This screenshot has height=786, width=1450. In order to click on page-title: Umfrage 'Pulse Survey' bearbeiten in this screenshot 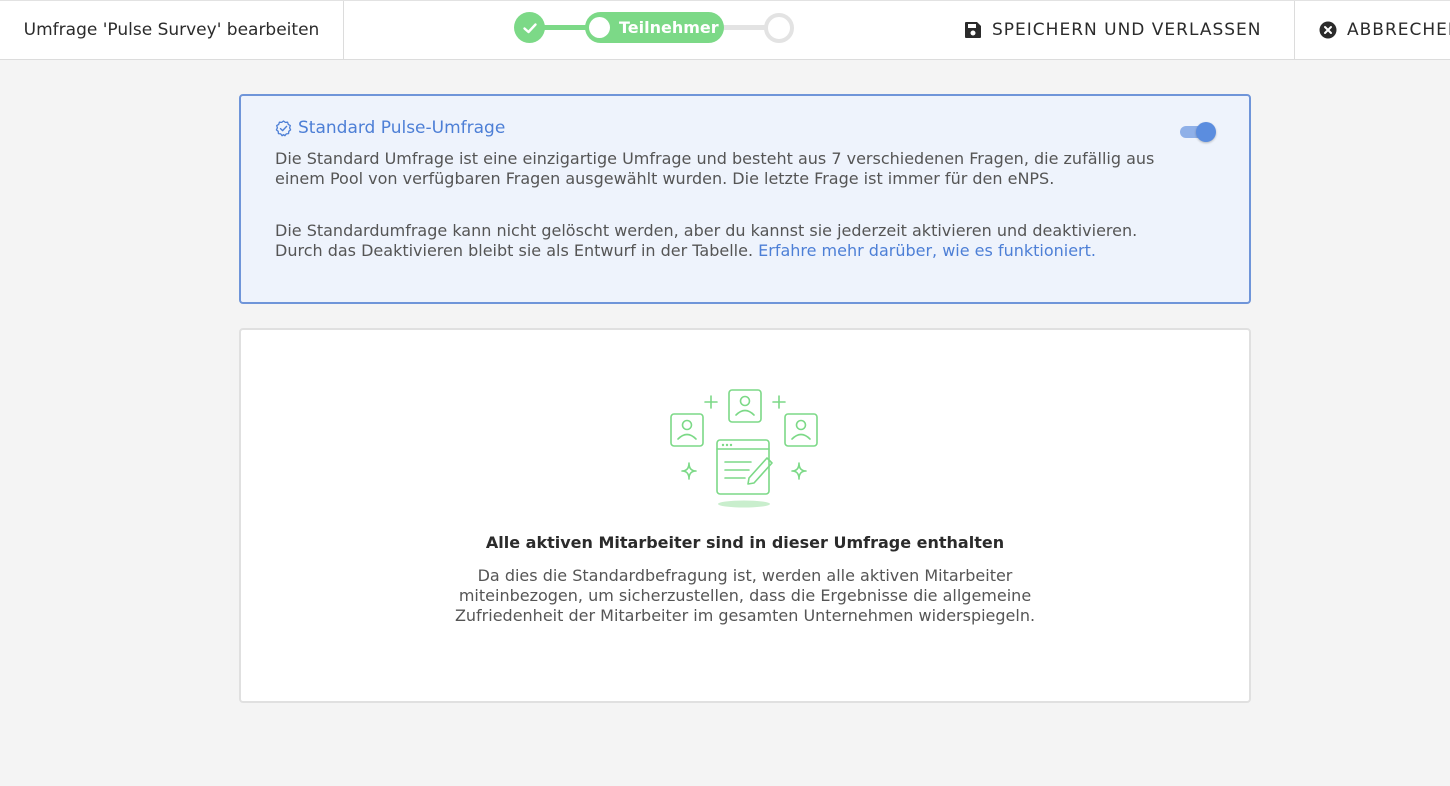, I will do `click(172, 30)`.